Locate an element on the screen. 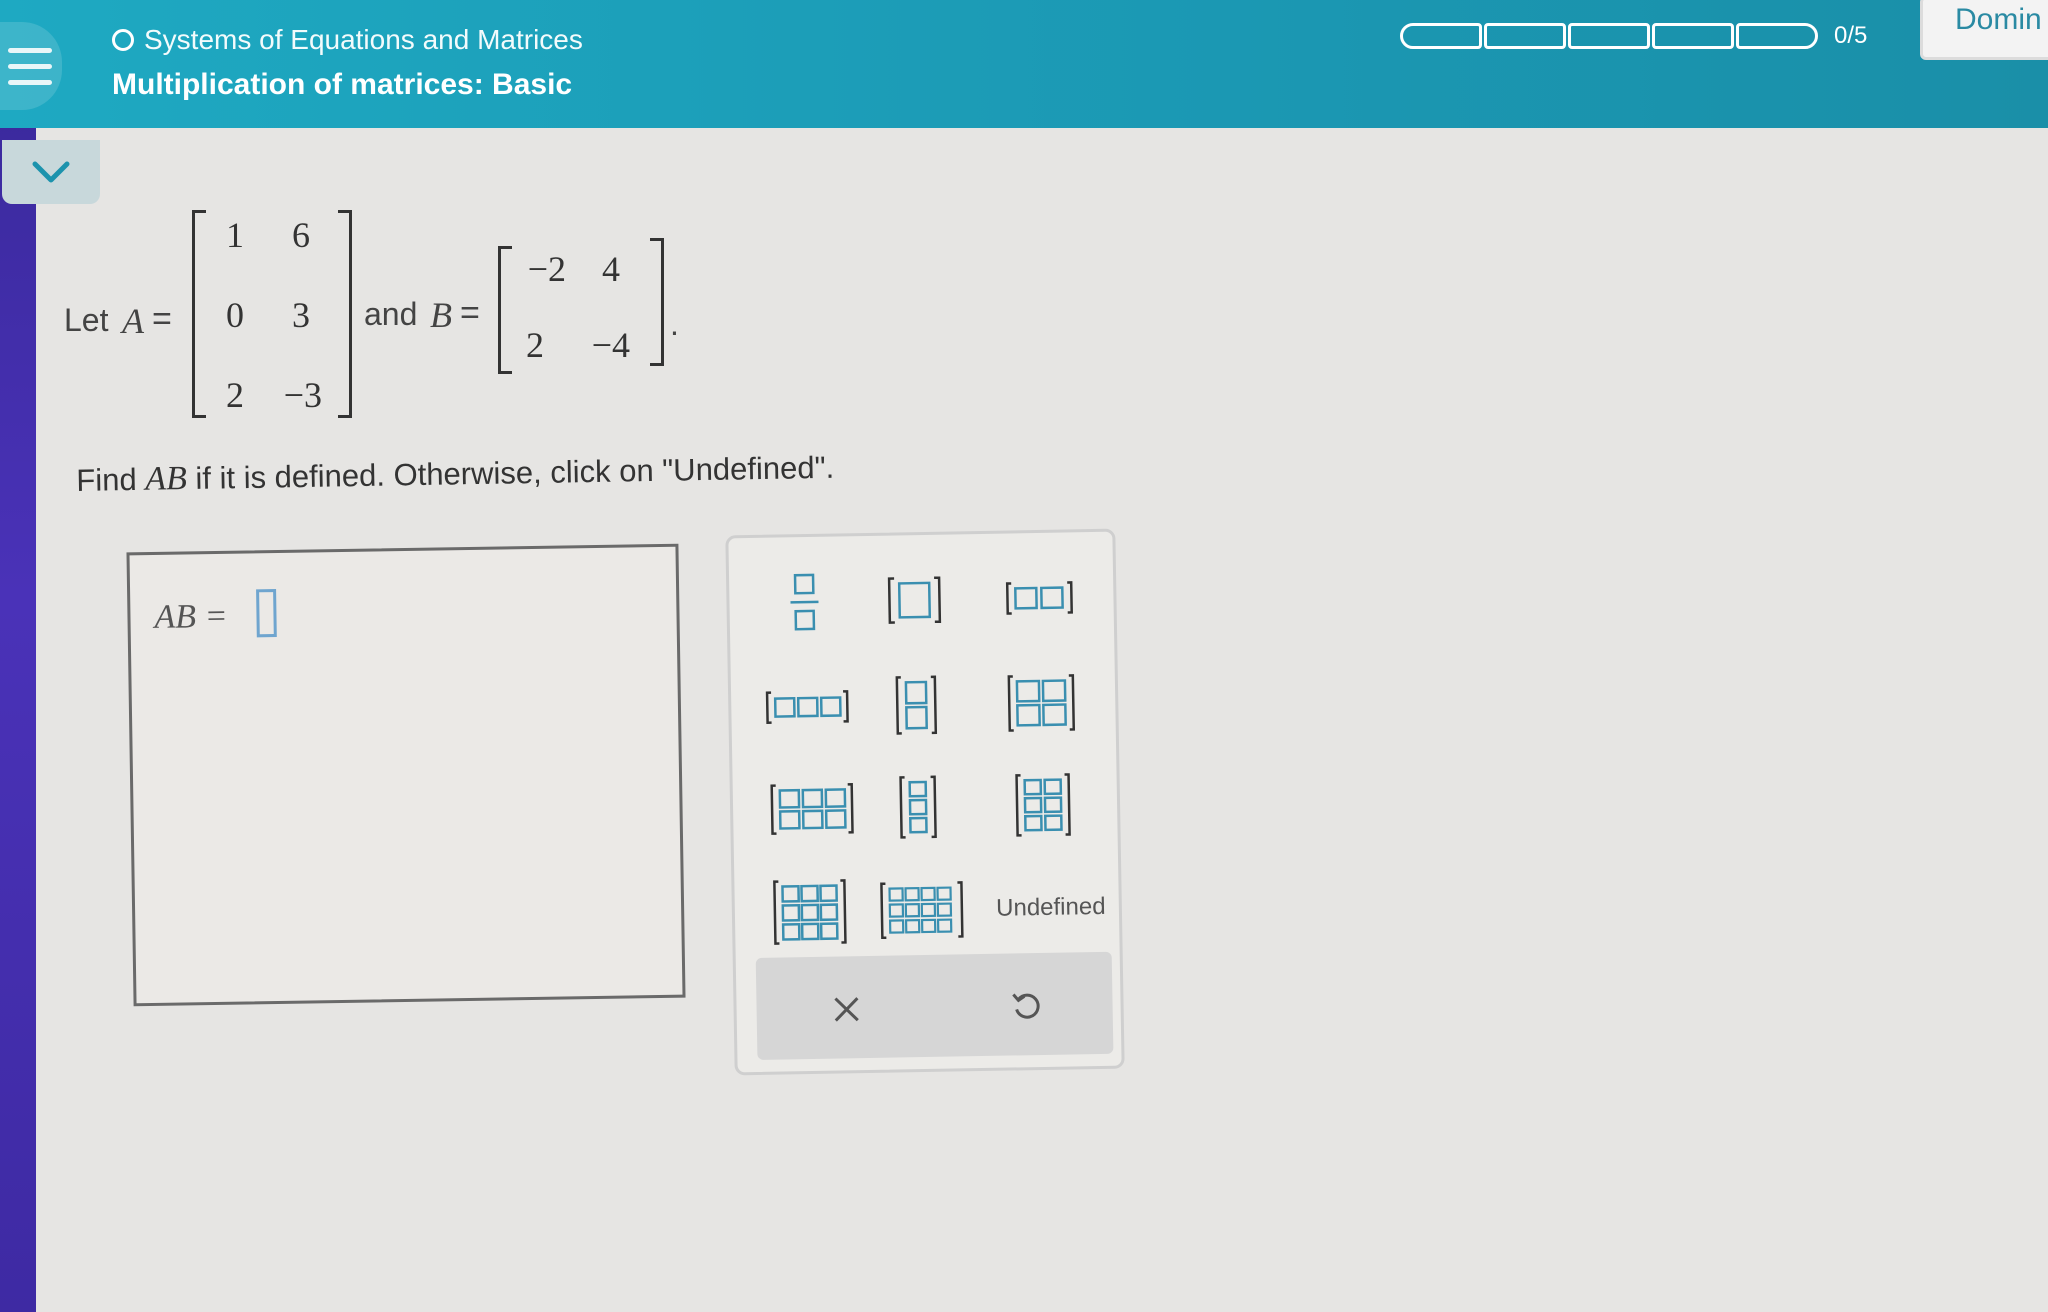 The width and height of the screenshot is (2048, 1312). topic-row: Systems of Equations and Matrices is located at coordinates (347, 40).